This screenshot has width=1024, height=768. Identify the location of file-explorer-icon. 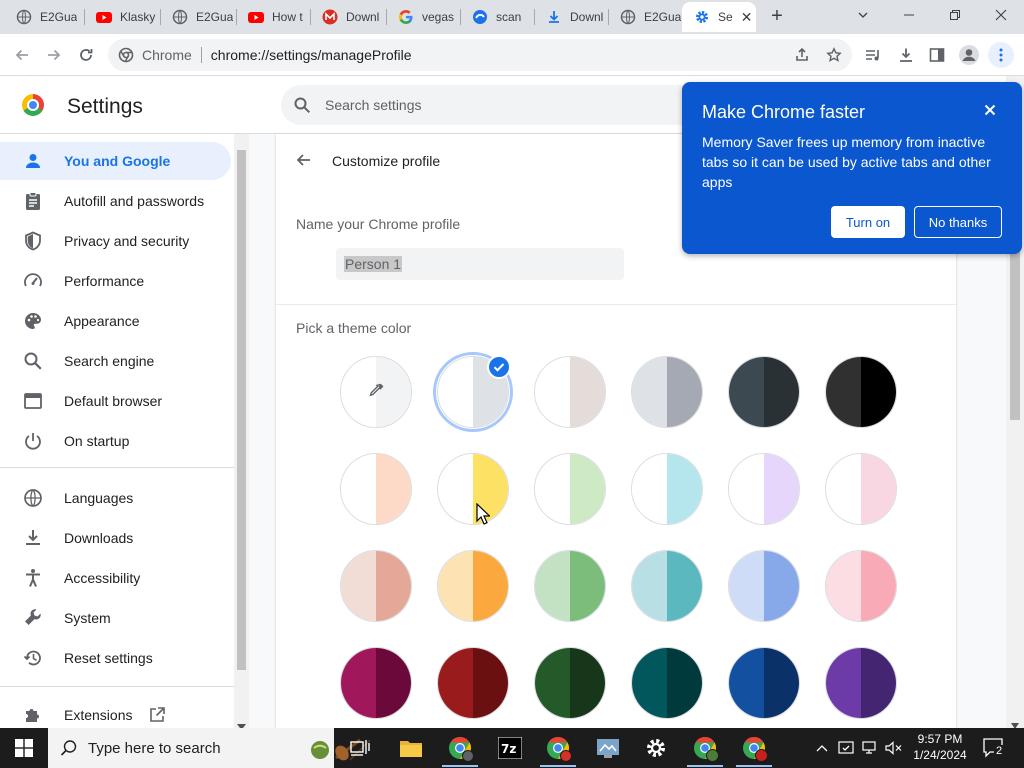
(411, 748).